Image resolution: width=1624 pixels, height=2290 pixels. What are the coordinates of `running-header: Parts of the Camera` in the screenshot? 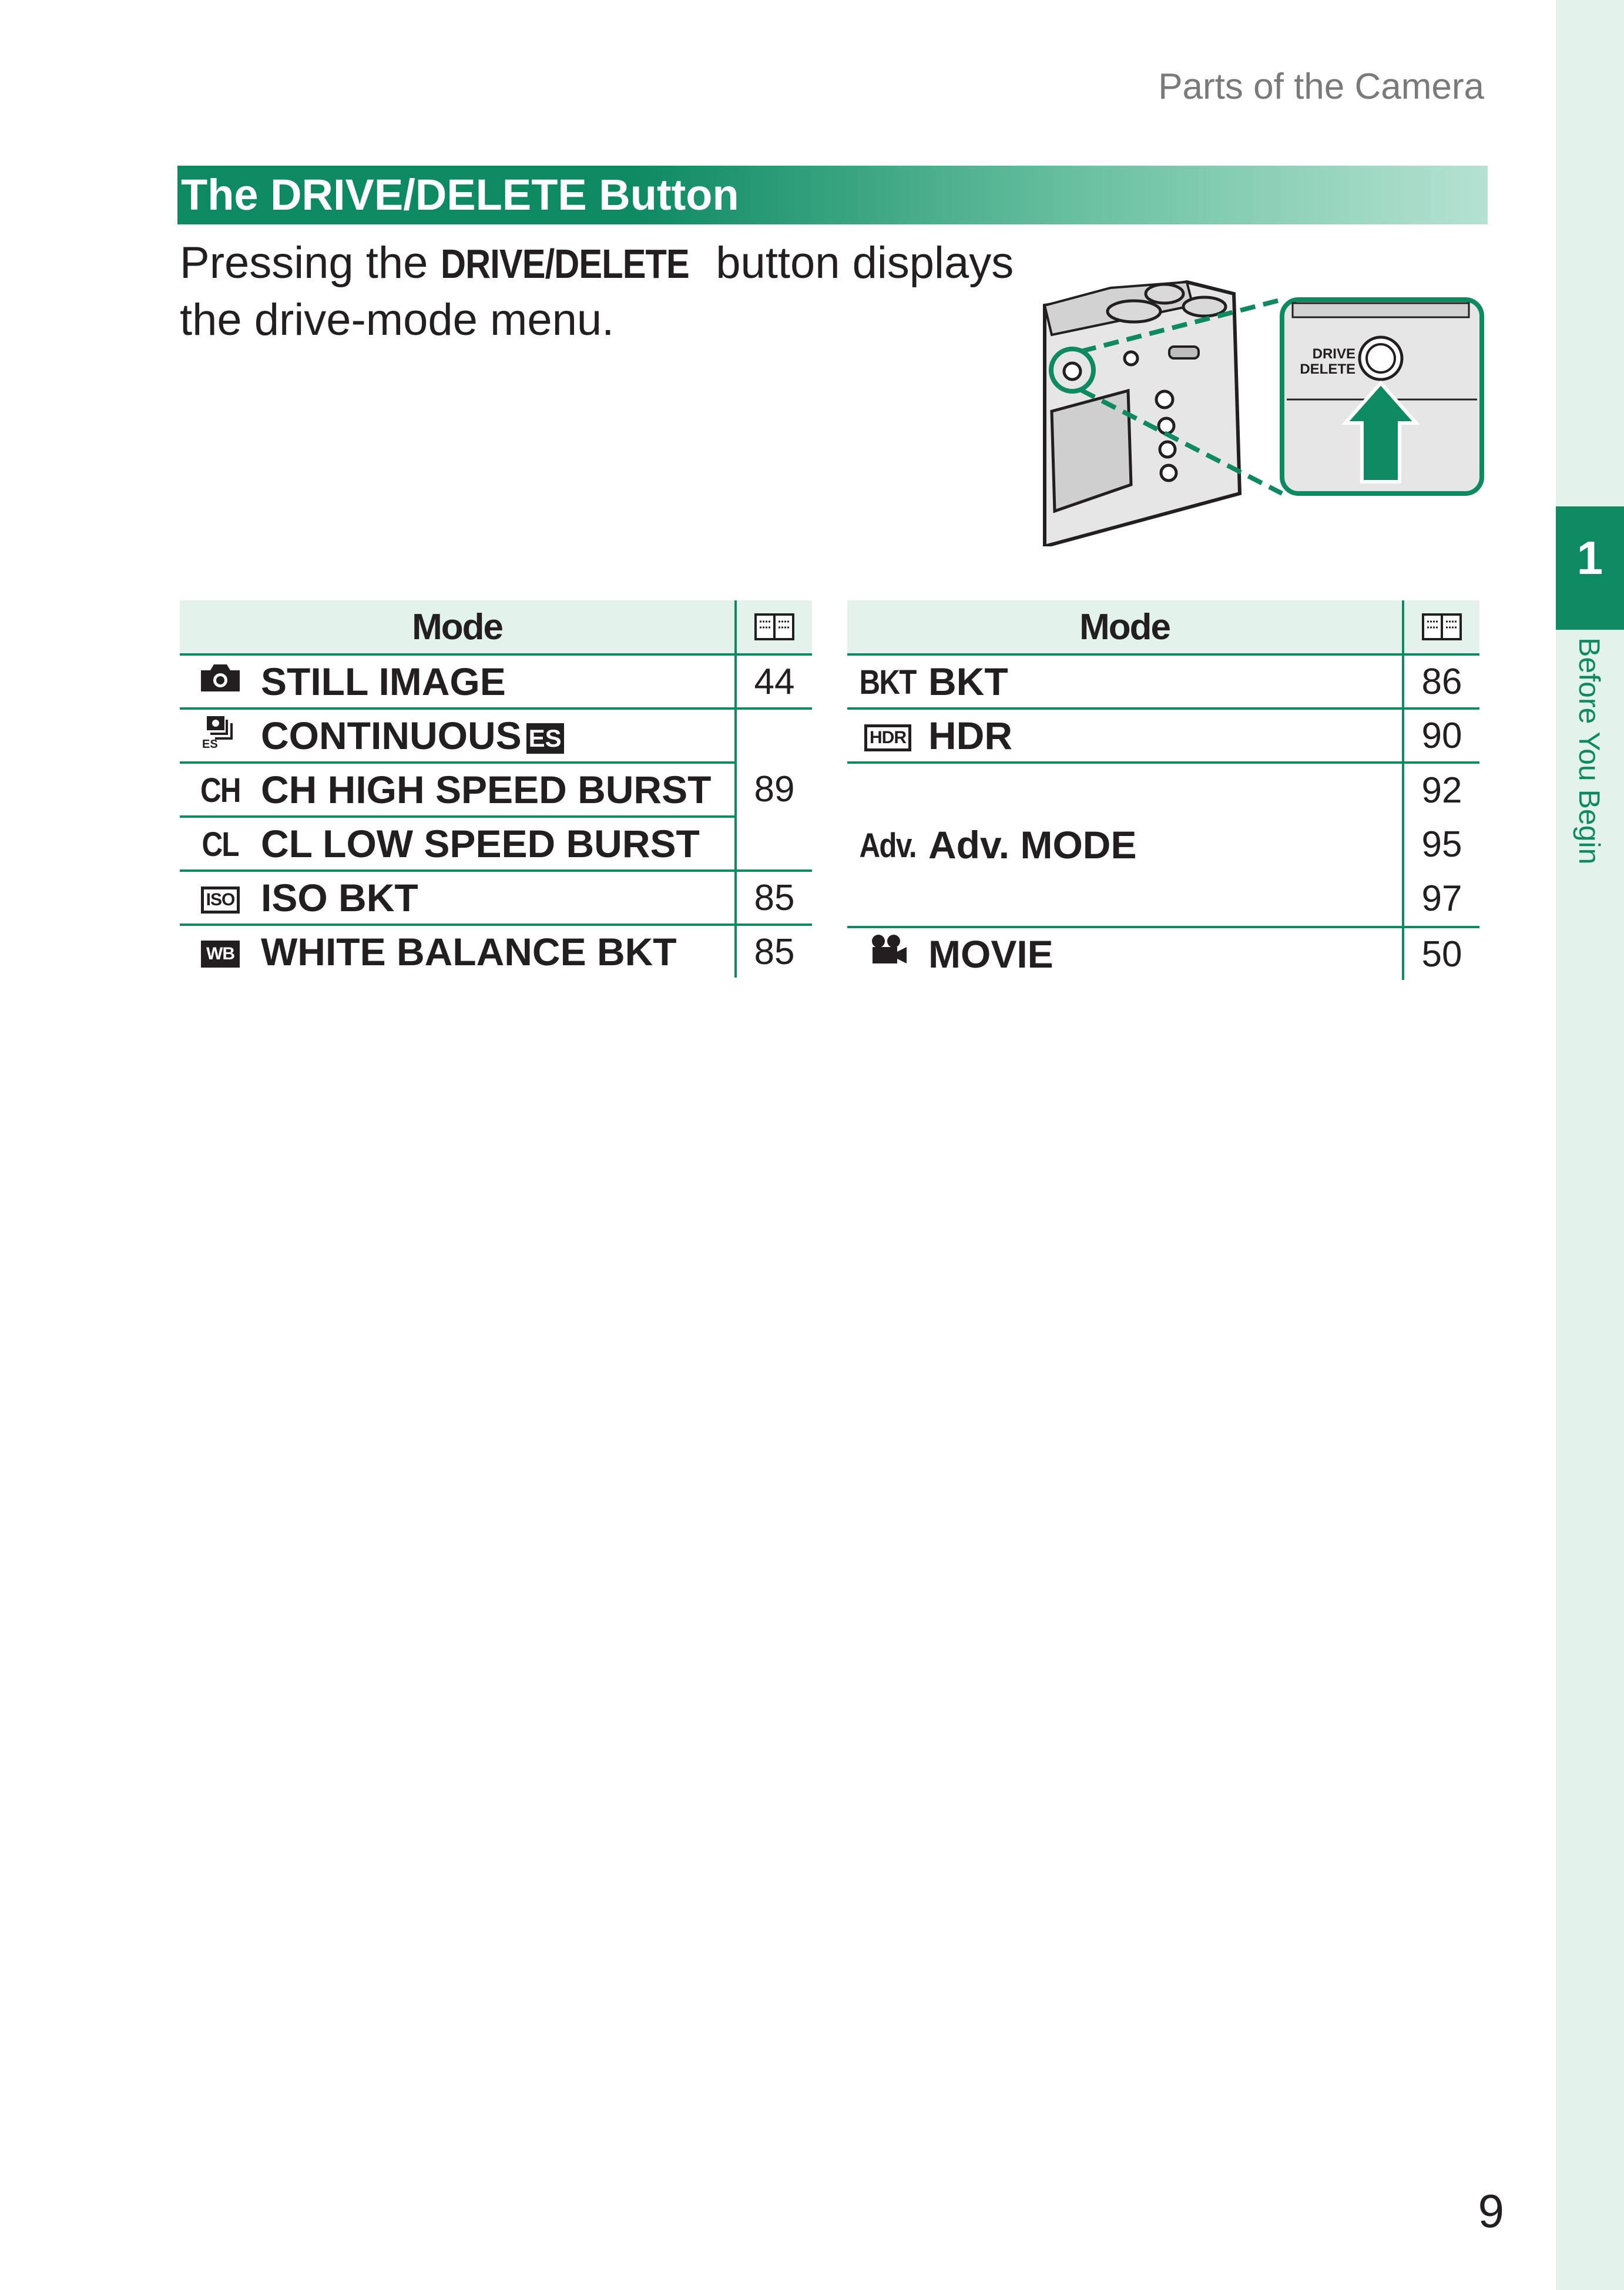 It's located at (1321, 86).